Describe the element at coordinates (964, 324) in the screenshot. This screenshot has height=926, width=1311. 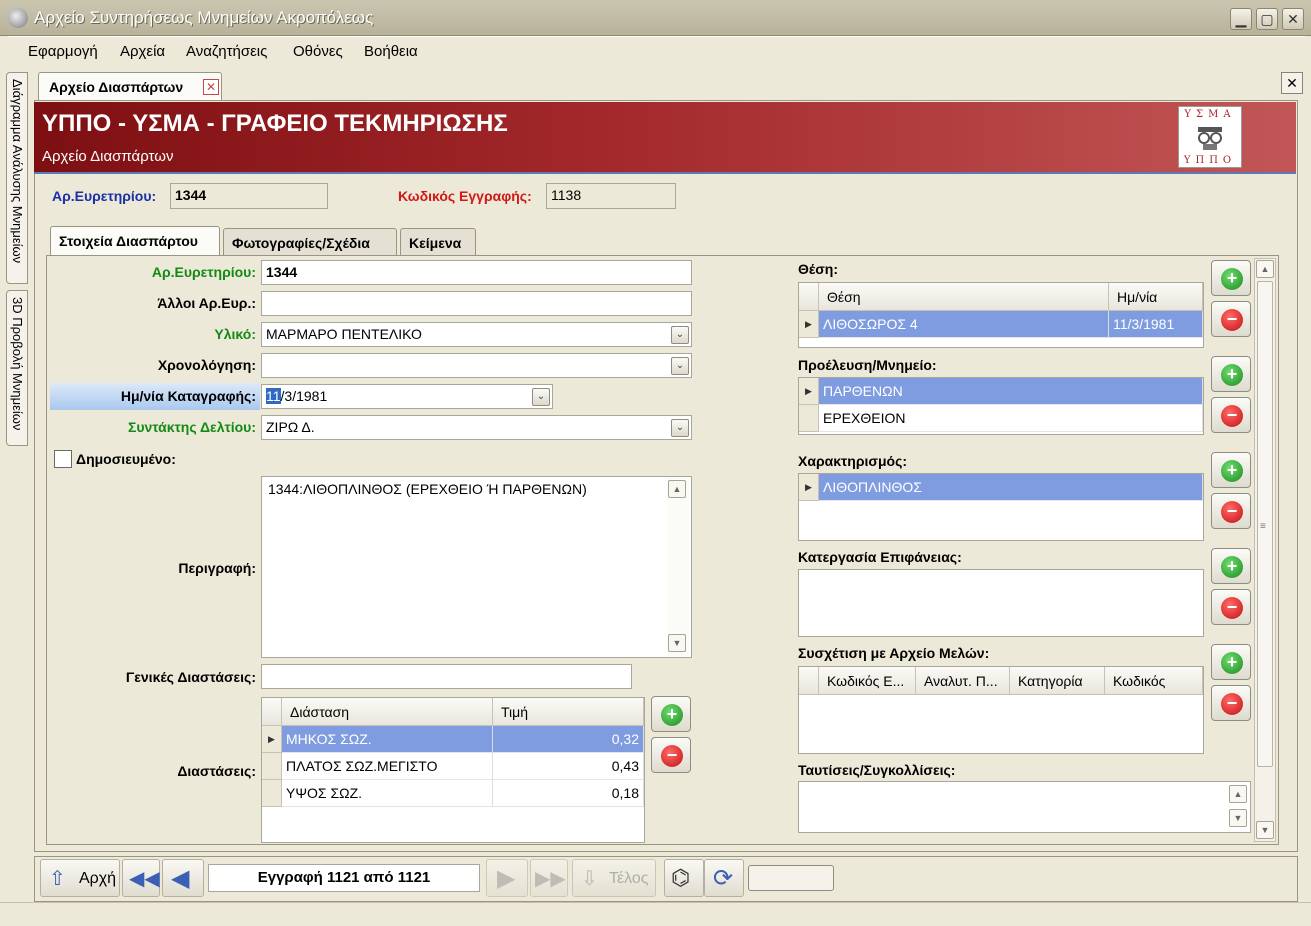
I see `table-row-position: ΛΙΘΟΣΩΡΟΣ 4` at that location.